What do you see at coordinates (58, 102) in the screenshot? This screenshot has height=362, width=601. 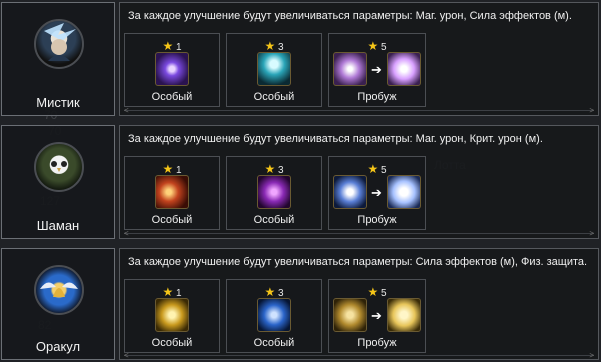 I see `class-name: Мистик` at bounding box center [58, 102].